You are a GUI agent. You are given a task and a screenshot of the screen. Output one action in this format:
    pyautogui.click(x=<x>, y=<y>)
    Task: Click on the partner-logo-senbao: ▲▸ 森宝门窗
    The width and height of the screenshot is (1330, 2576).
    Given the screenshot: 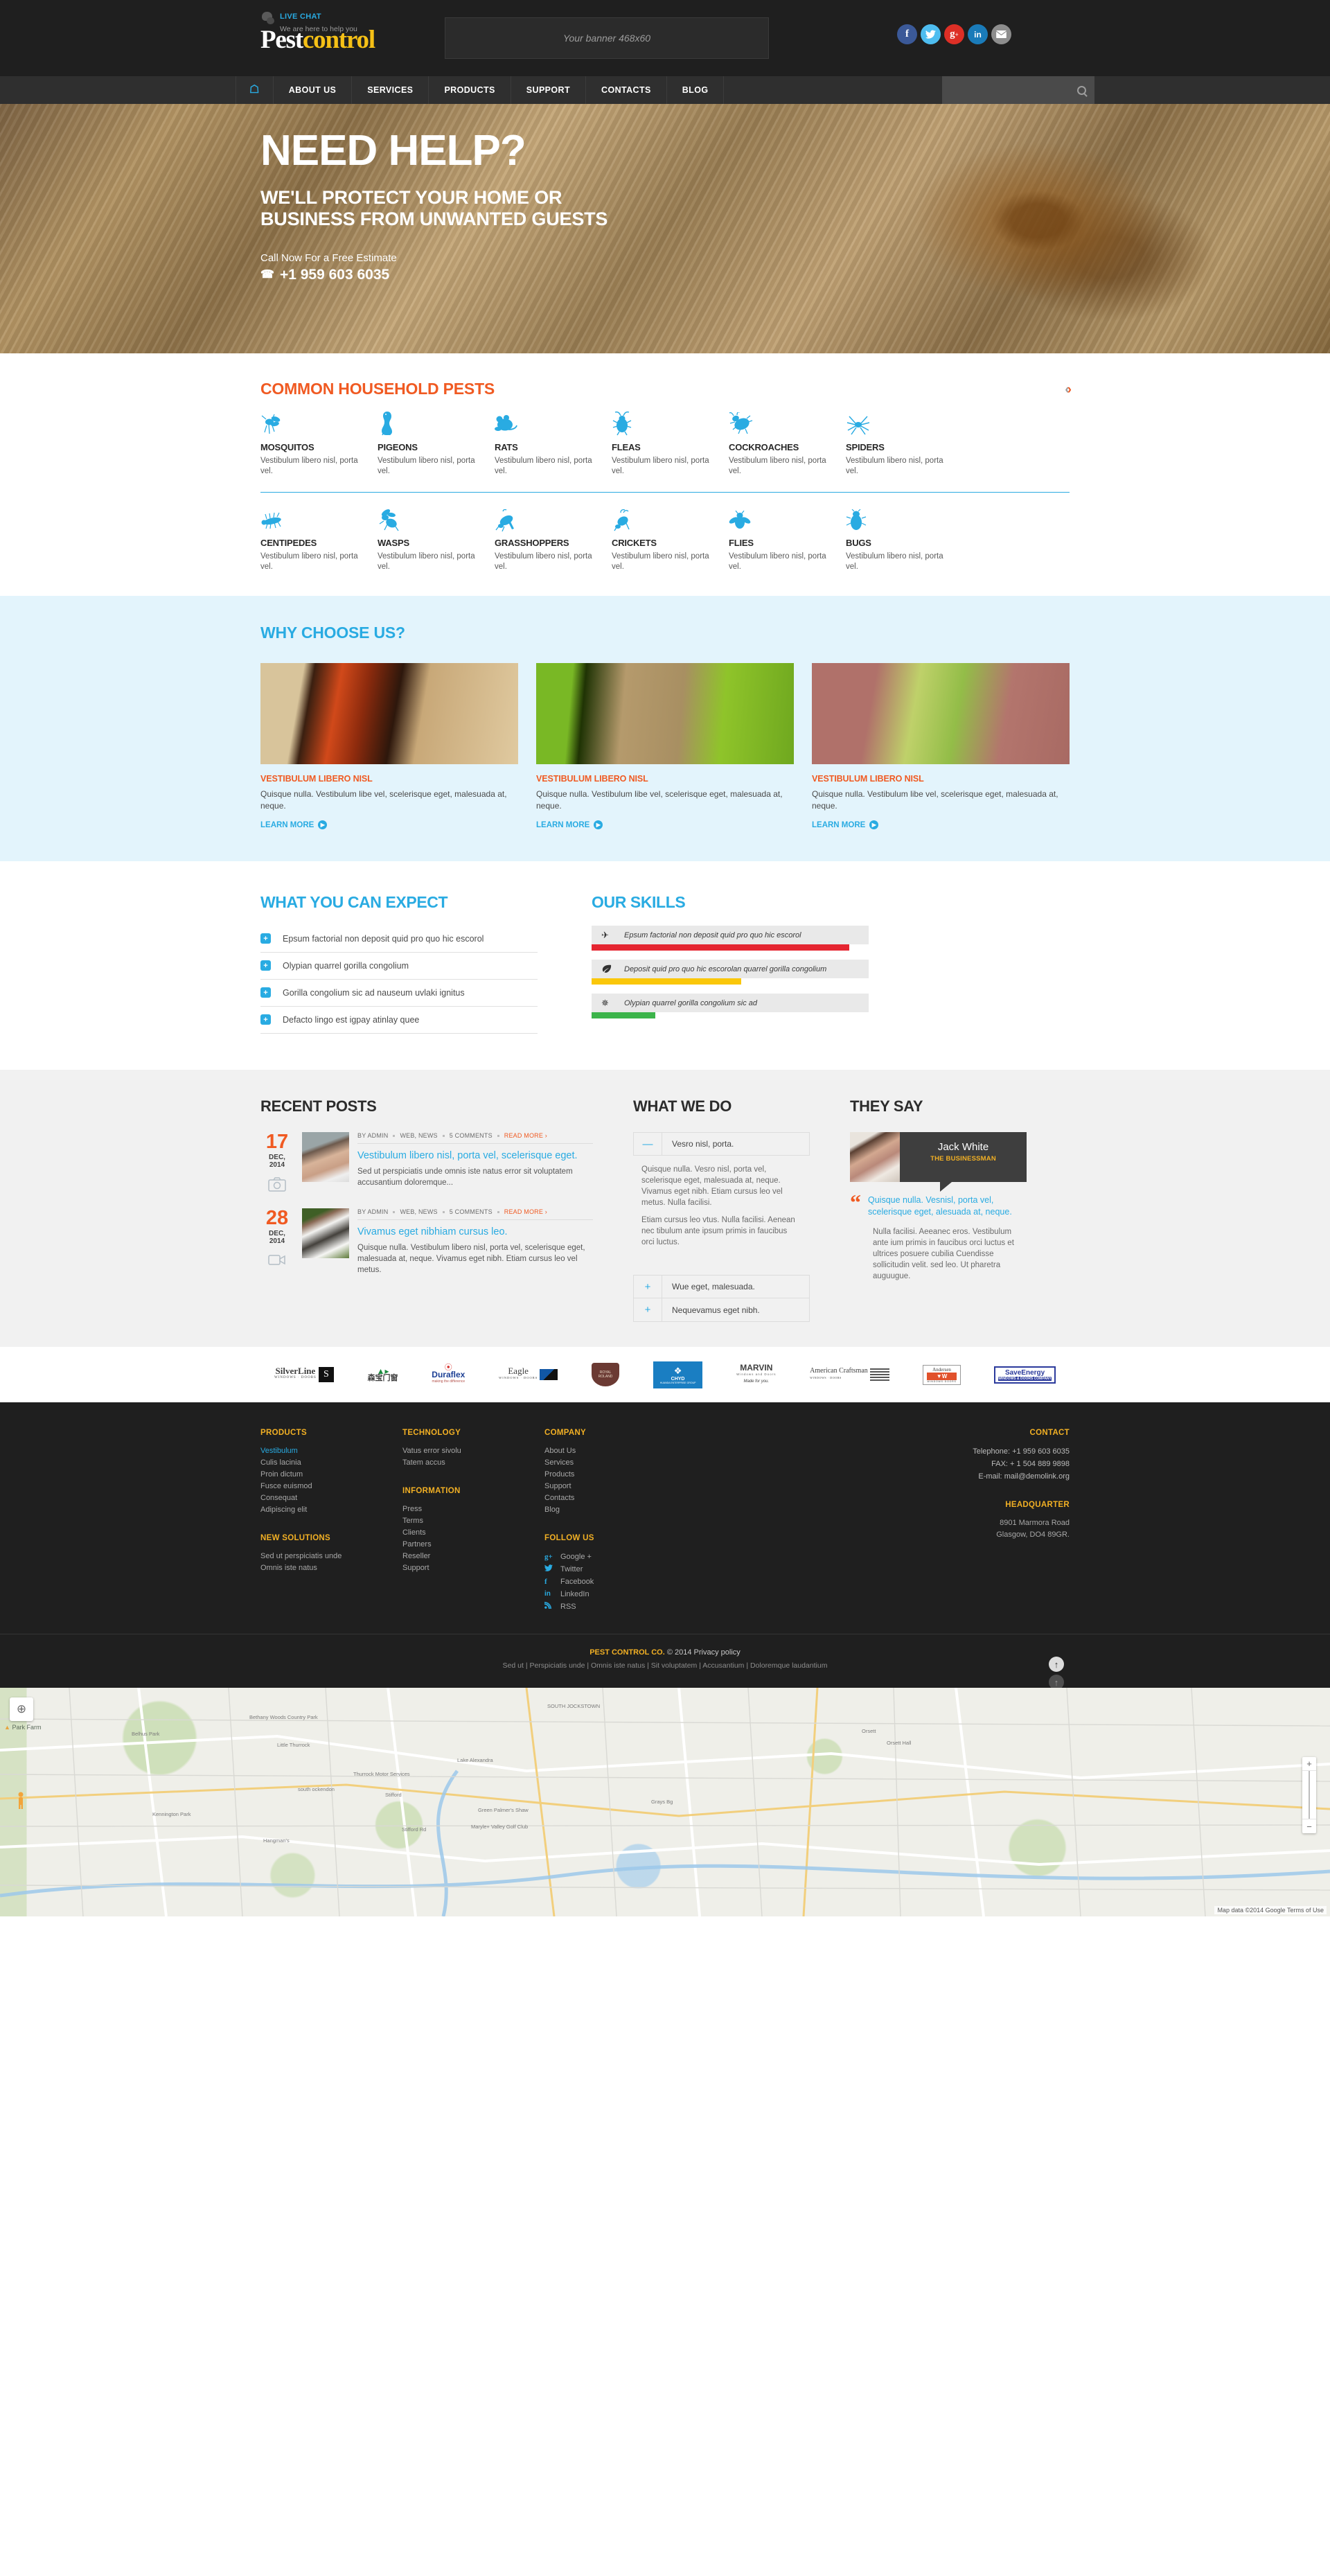 What is the action you would take?
    pyautogui.click(x=383, y=1374)
    